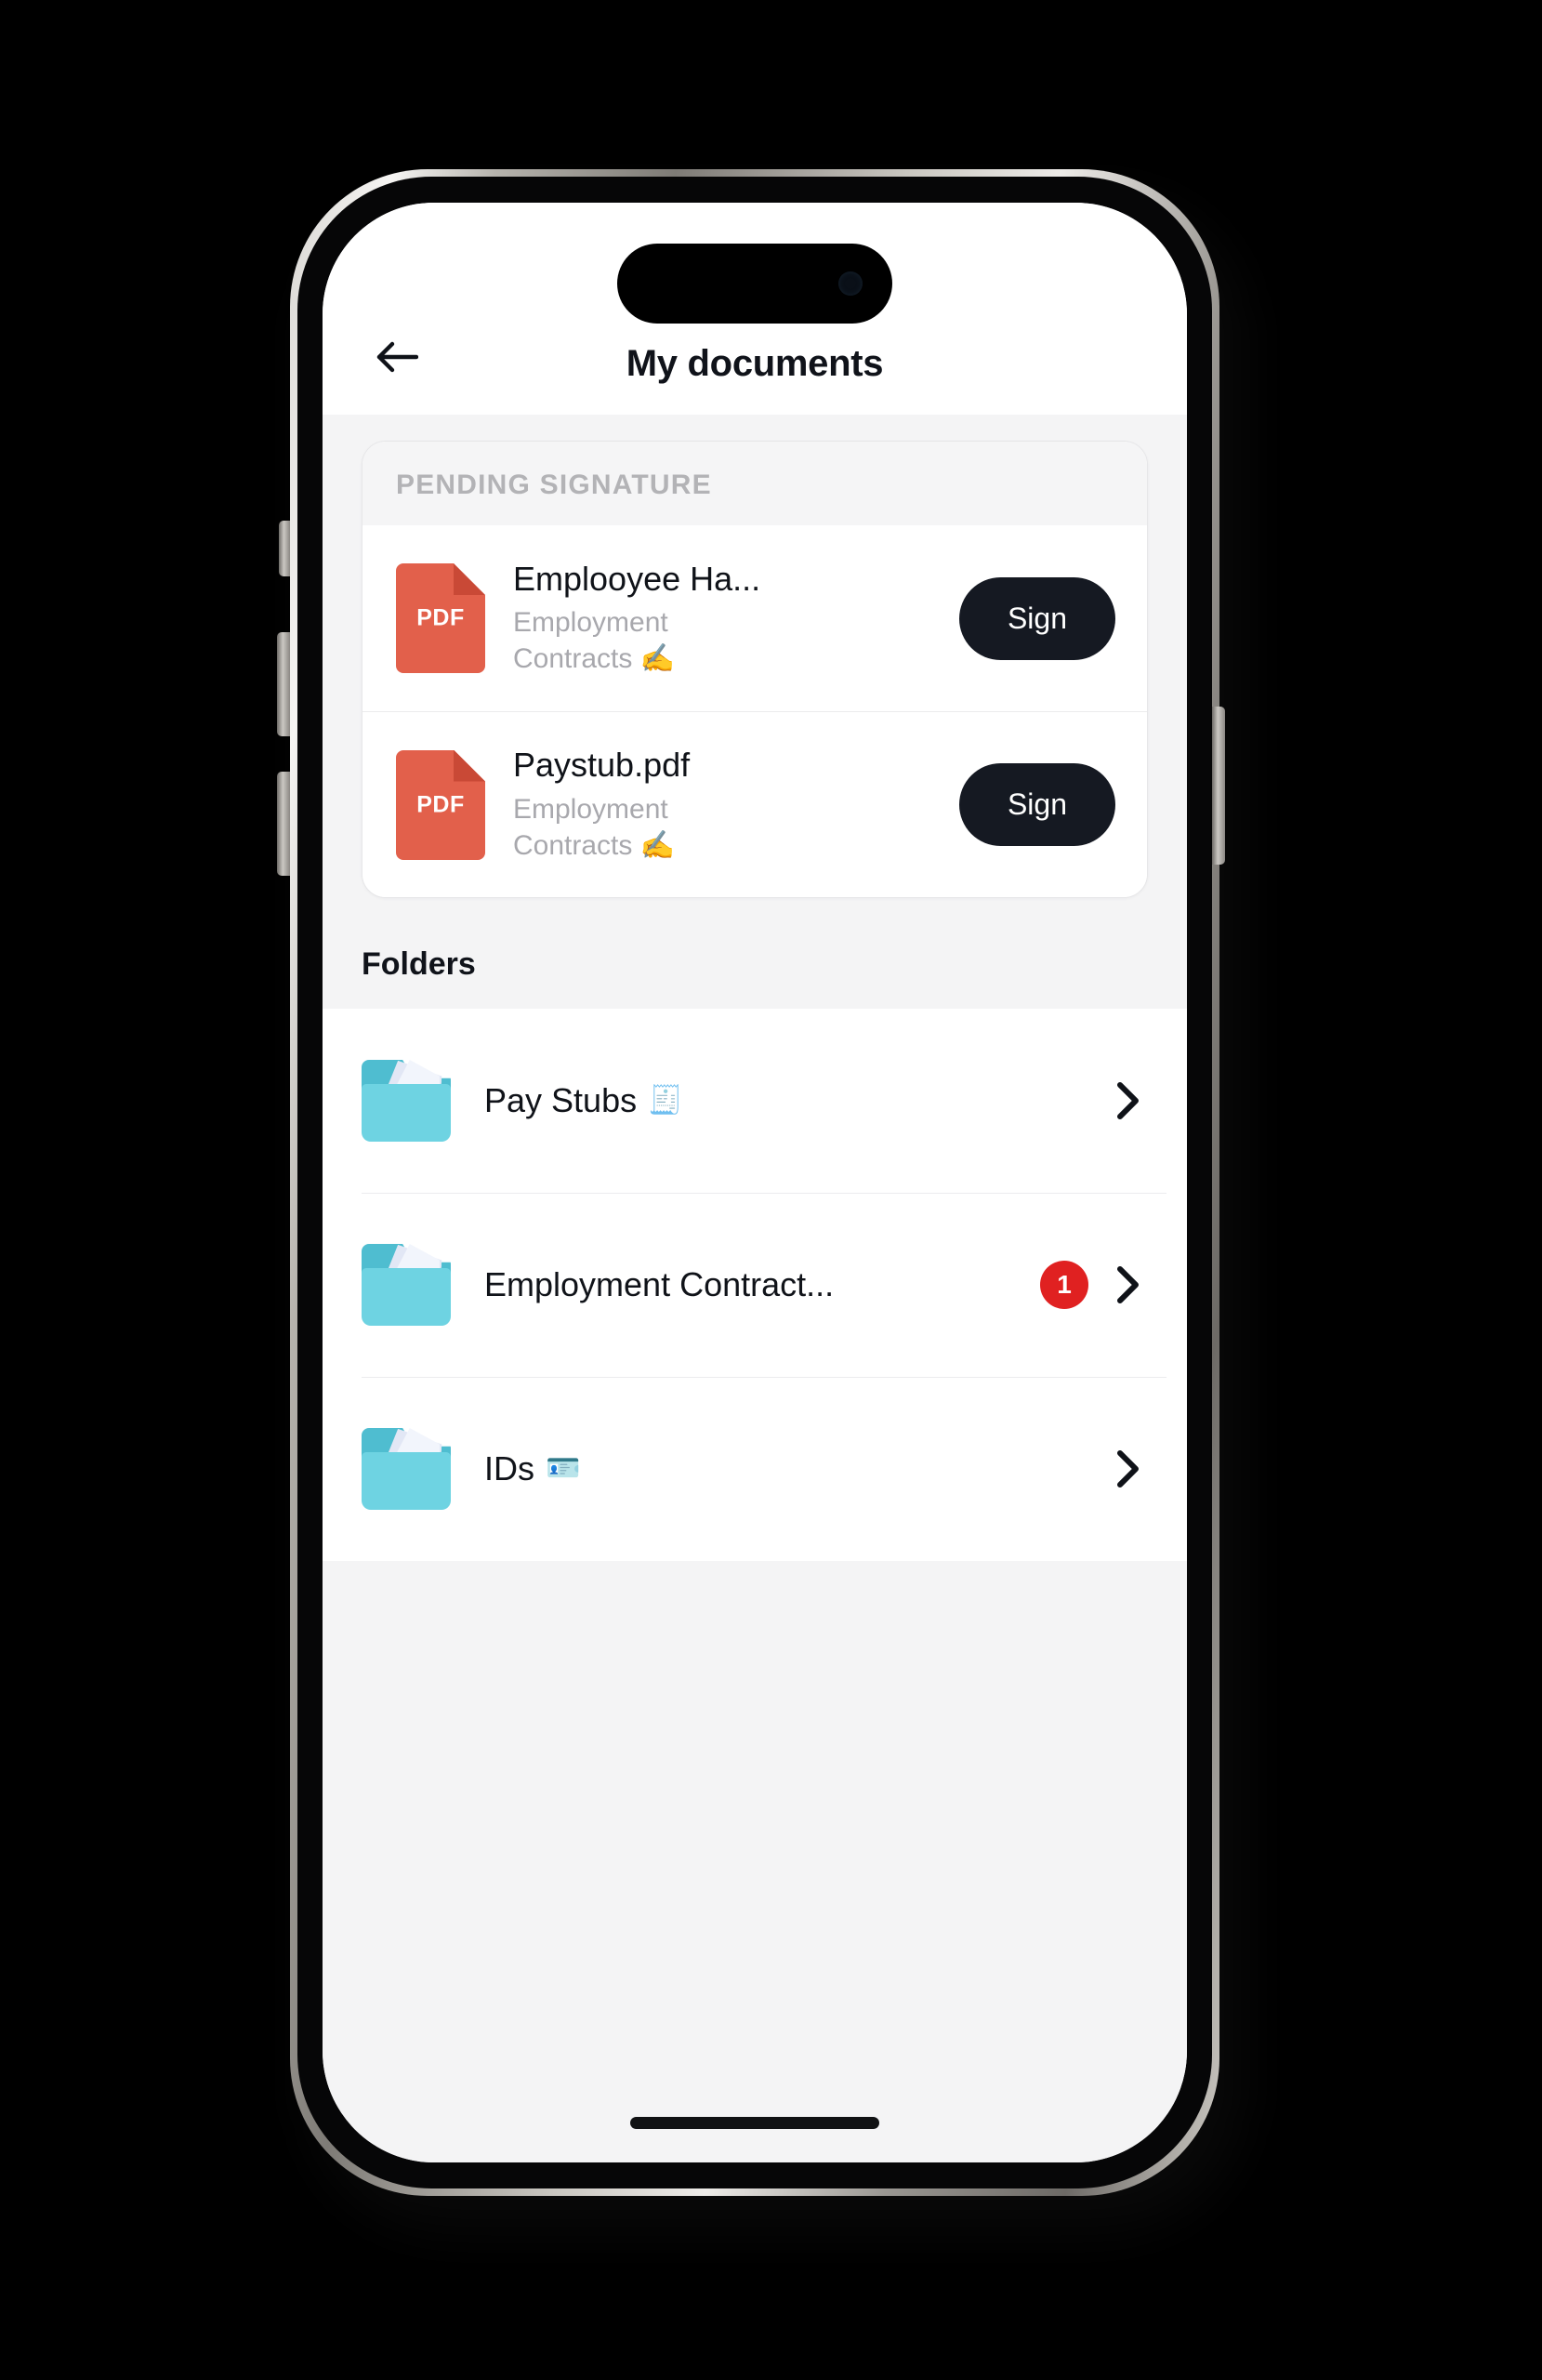  Describe the element at coordinates (796, 1100) in the screenshot. I see `folder-label: Pay Stubs 🧾` at that location.